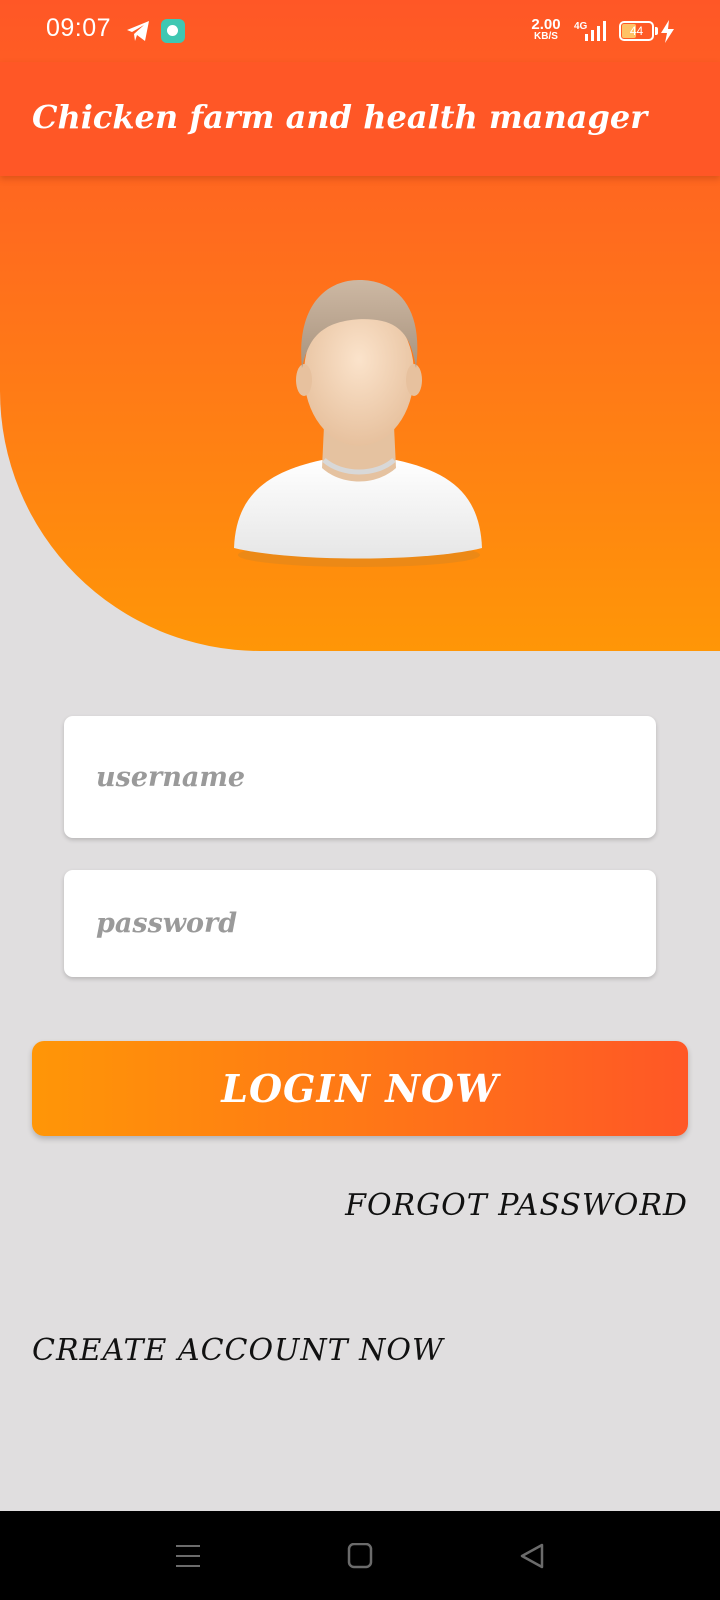 This screenshot has width=720, height=1600. I want to click on signal-icon, so click(596, 31).